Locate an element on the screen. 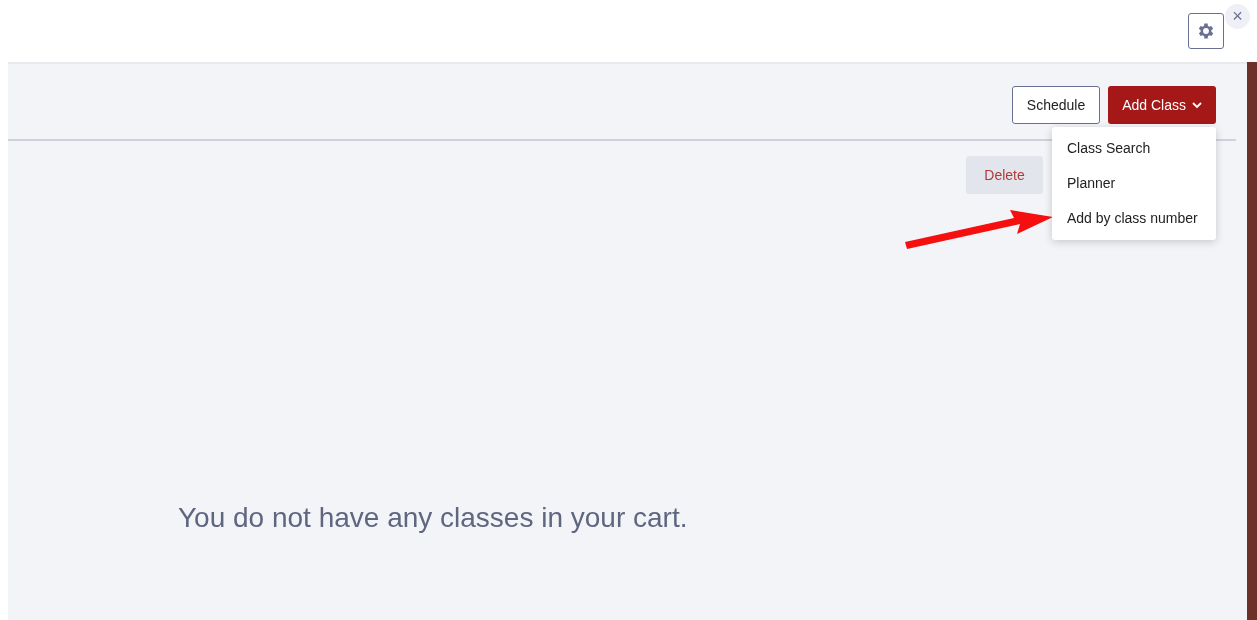 Image resolution: width=1257 pixels, height=620 pixels. menu-item: Add by class number is located at coordinates (1134, 218).